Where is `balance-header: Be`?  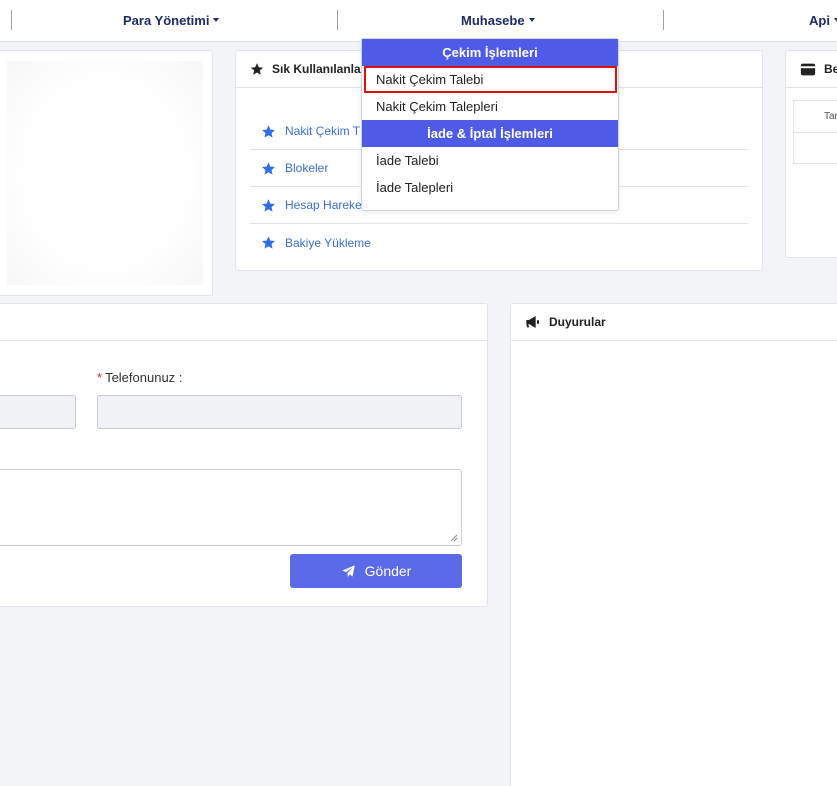
balance-header: Be is located at coordinates (811, 69).